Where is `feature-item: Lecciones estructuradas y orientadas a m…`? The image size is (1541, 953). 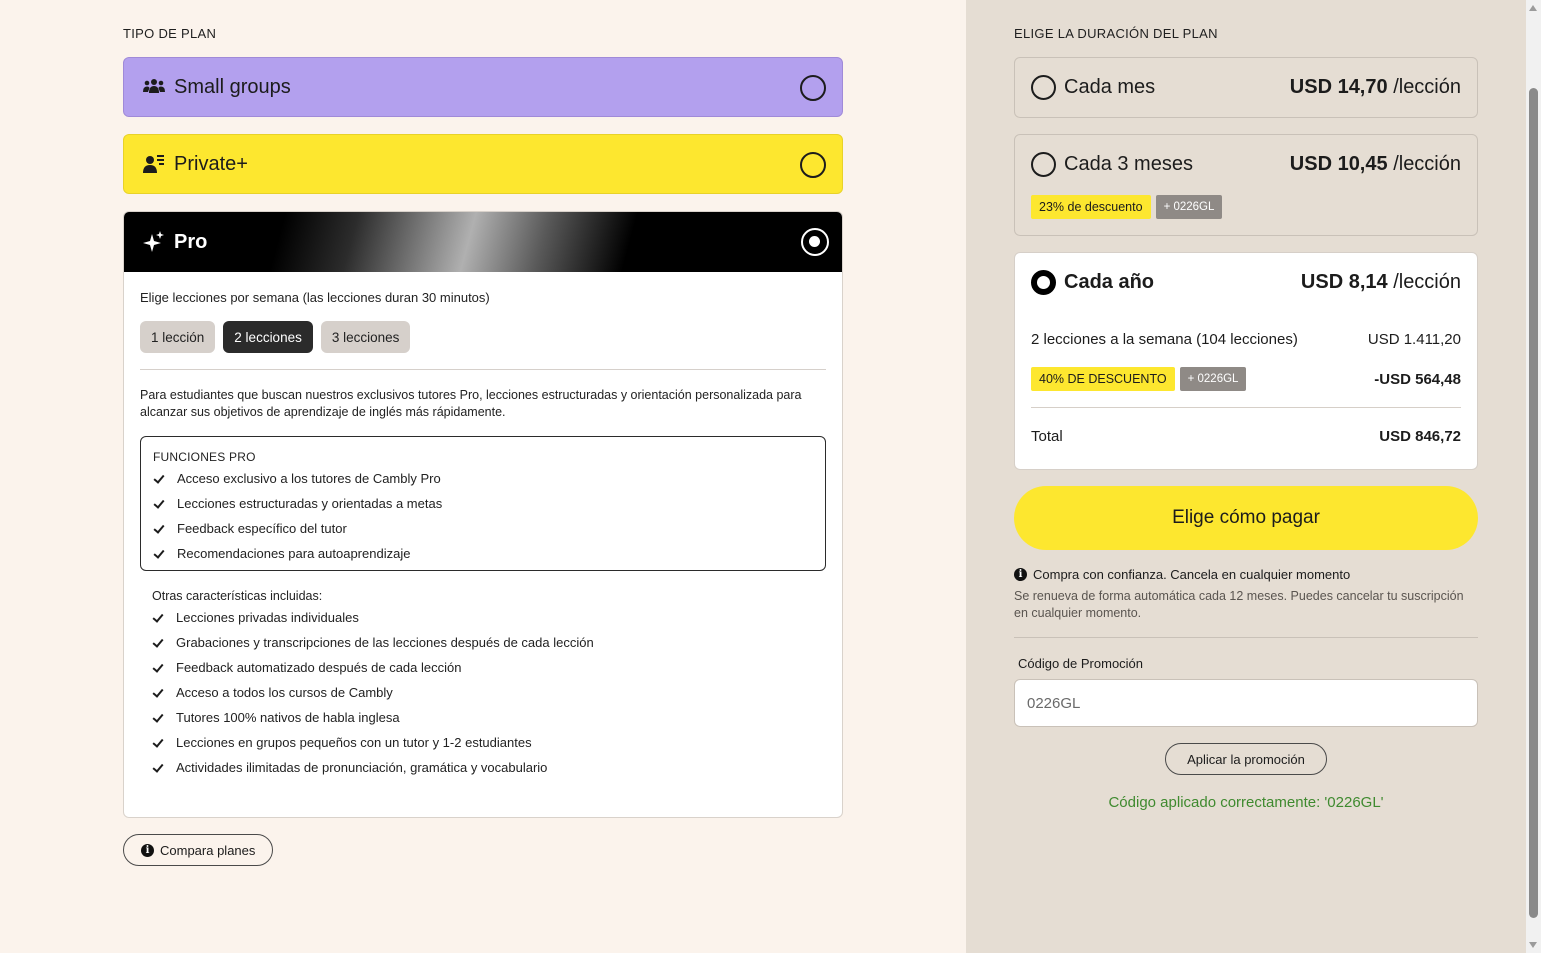 feature-item: Lecciones estructuradas y orientadas a m… is located at coordinates (483, 503).